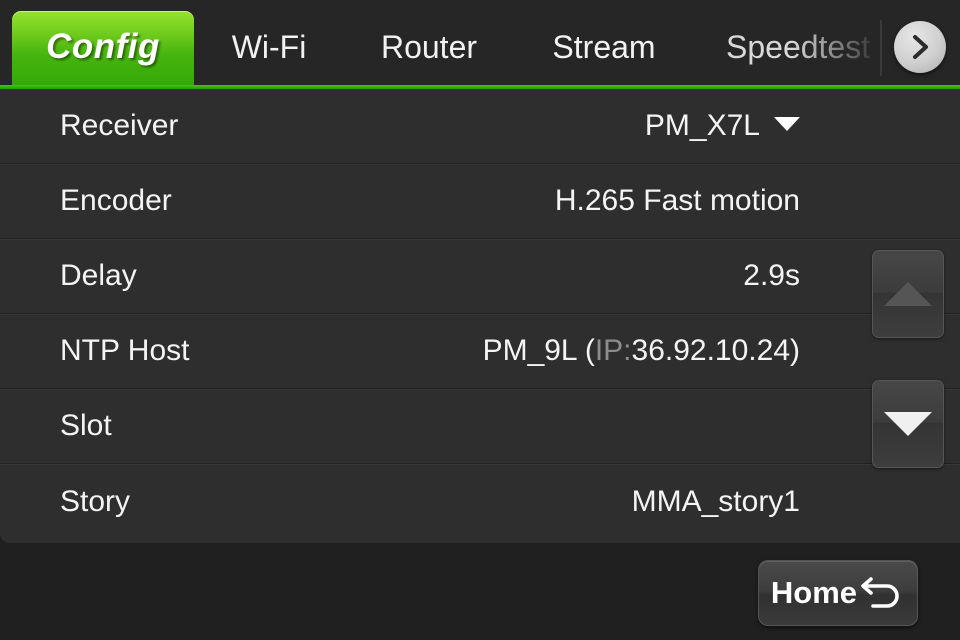 This screenshot has height=640, width=960. What do you see at coordinates (103, 46) in the screenshot?
I see `tab-config-label: Config` at bounding box center [103, 46].